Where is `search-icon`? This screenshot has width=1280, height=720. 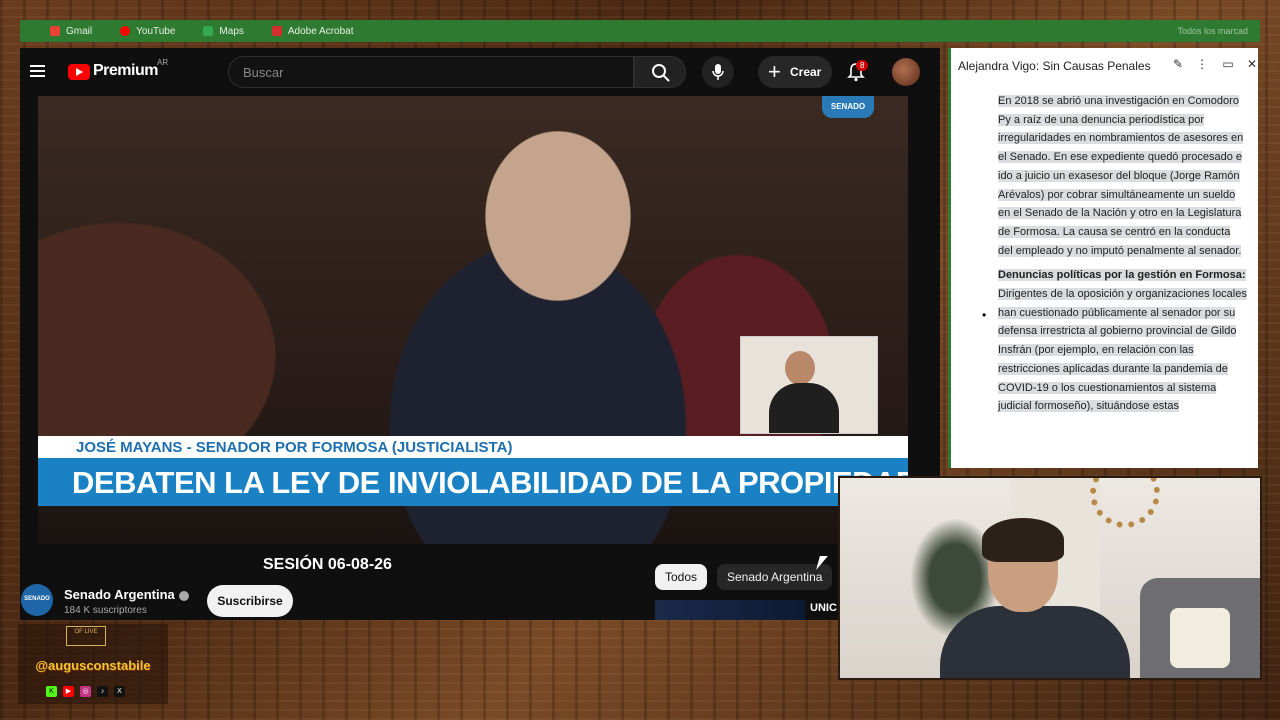 search-icon is located at coordinates (661, 73).